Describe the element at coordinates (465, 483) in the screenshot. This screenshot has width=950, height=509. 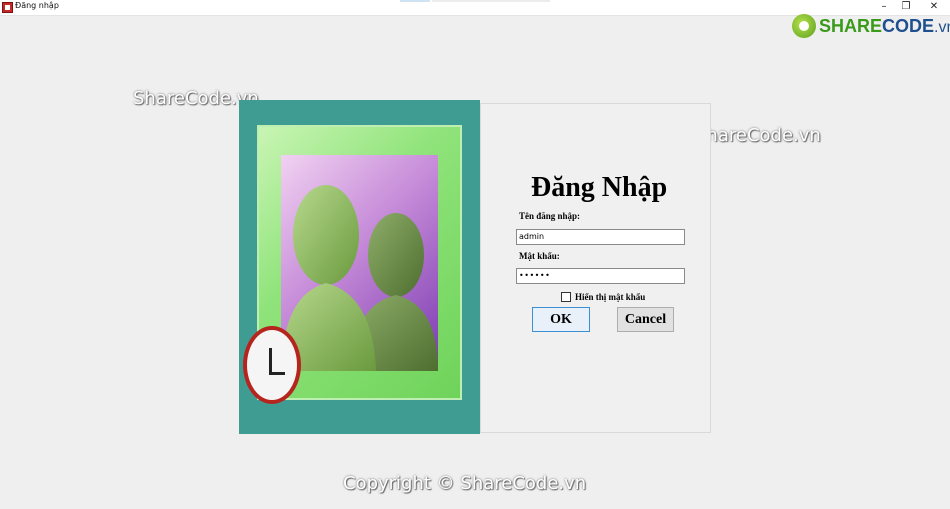
I see `copyright-watermark: Copyright © ShareCode.vn` at that location.